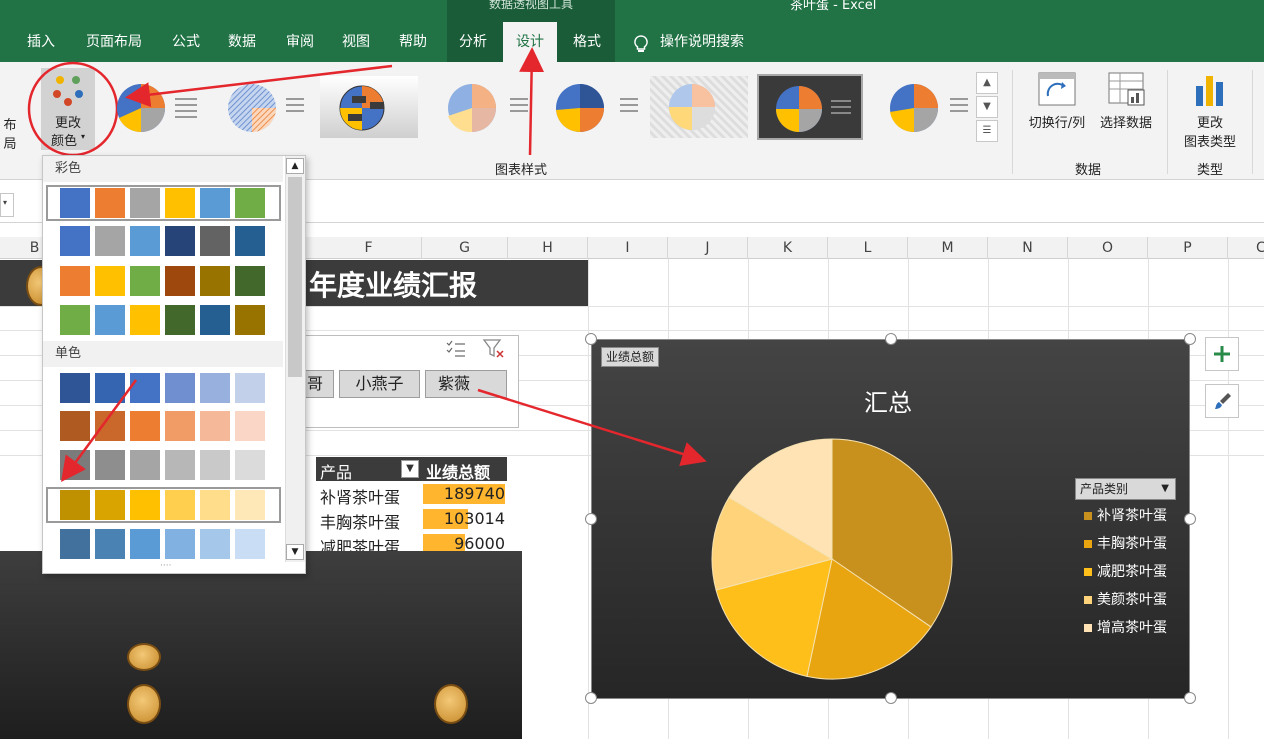 The image size is (1264, 739). Describe the element at coordinates (7, 205) in the screenshot. I see `name-box-dropdown: ▾` at that location.